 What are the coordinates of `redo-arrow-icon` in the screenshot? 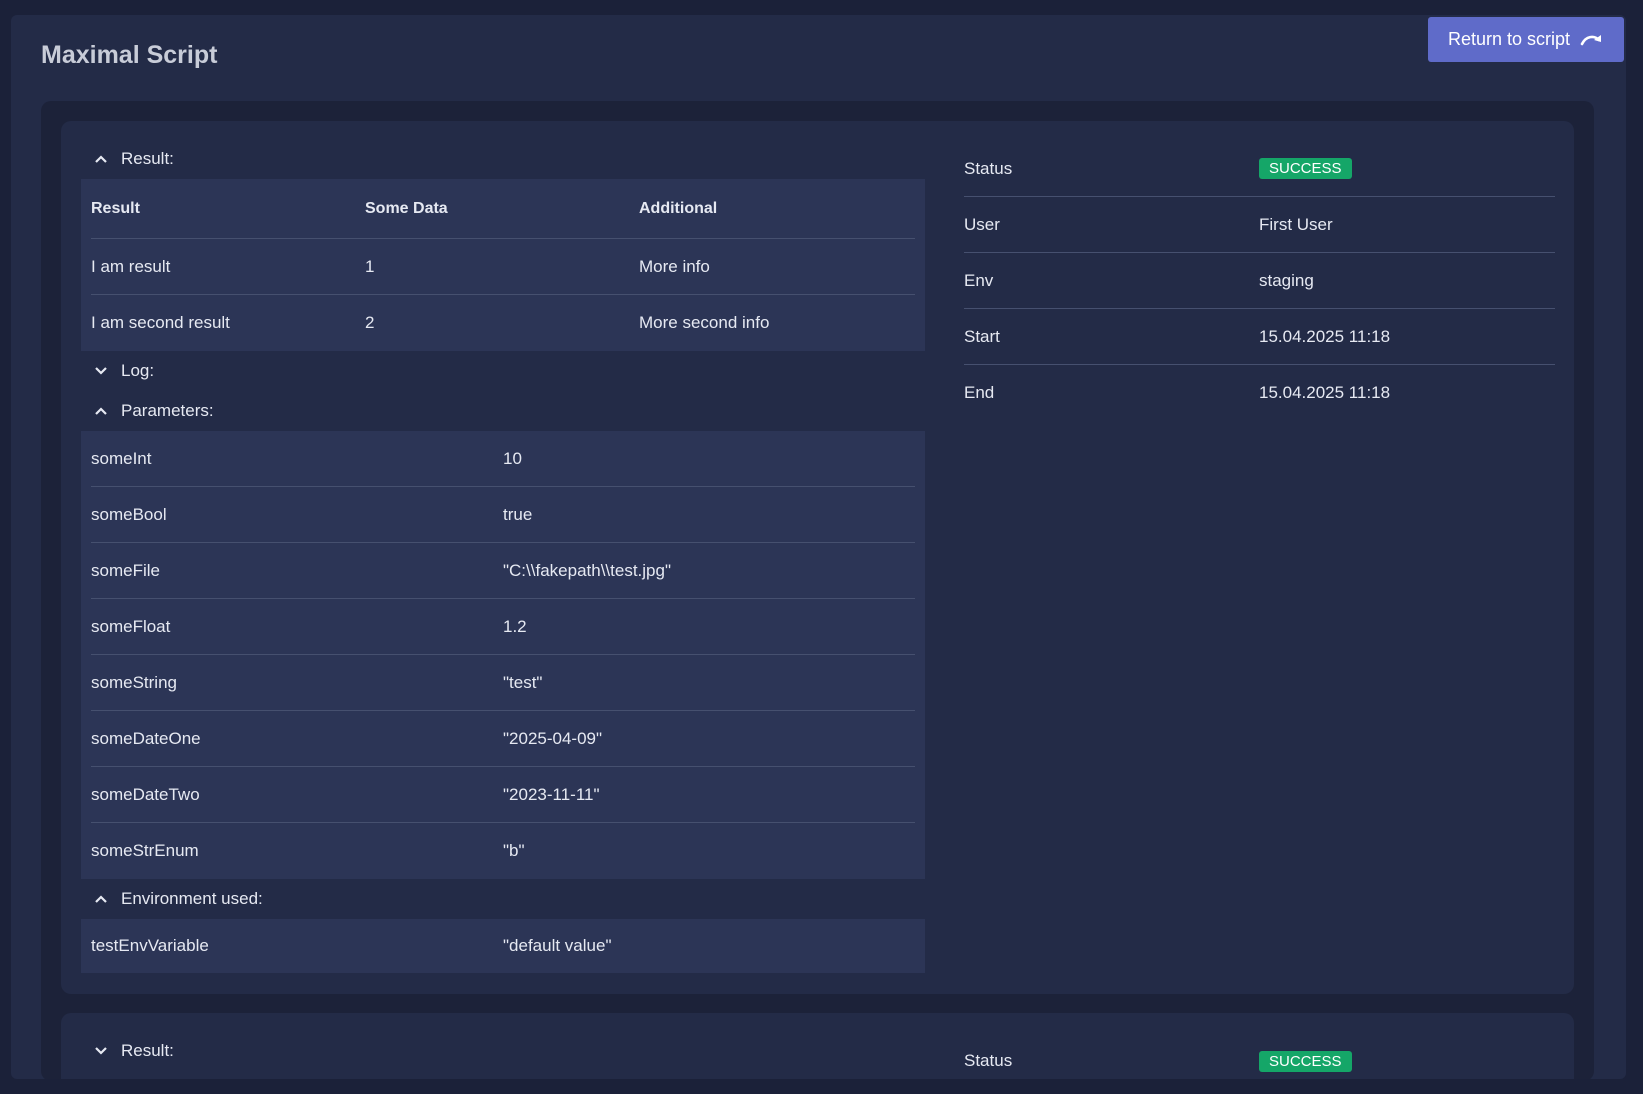 It's located at (1591, 39).